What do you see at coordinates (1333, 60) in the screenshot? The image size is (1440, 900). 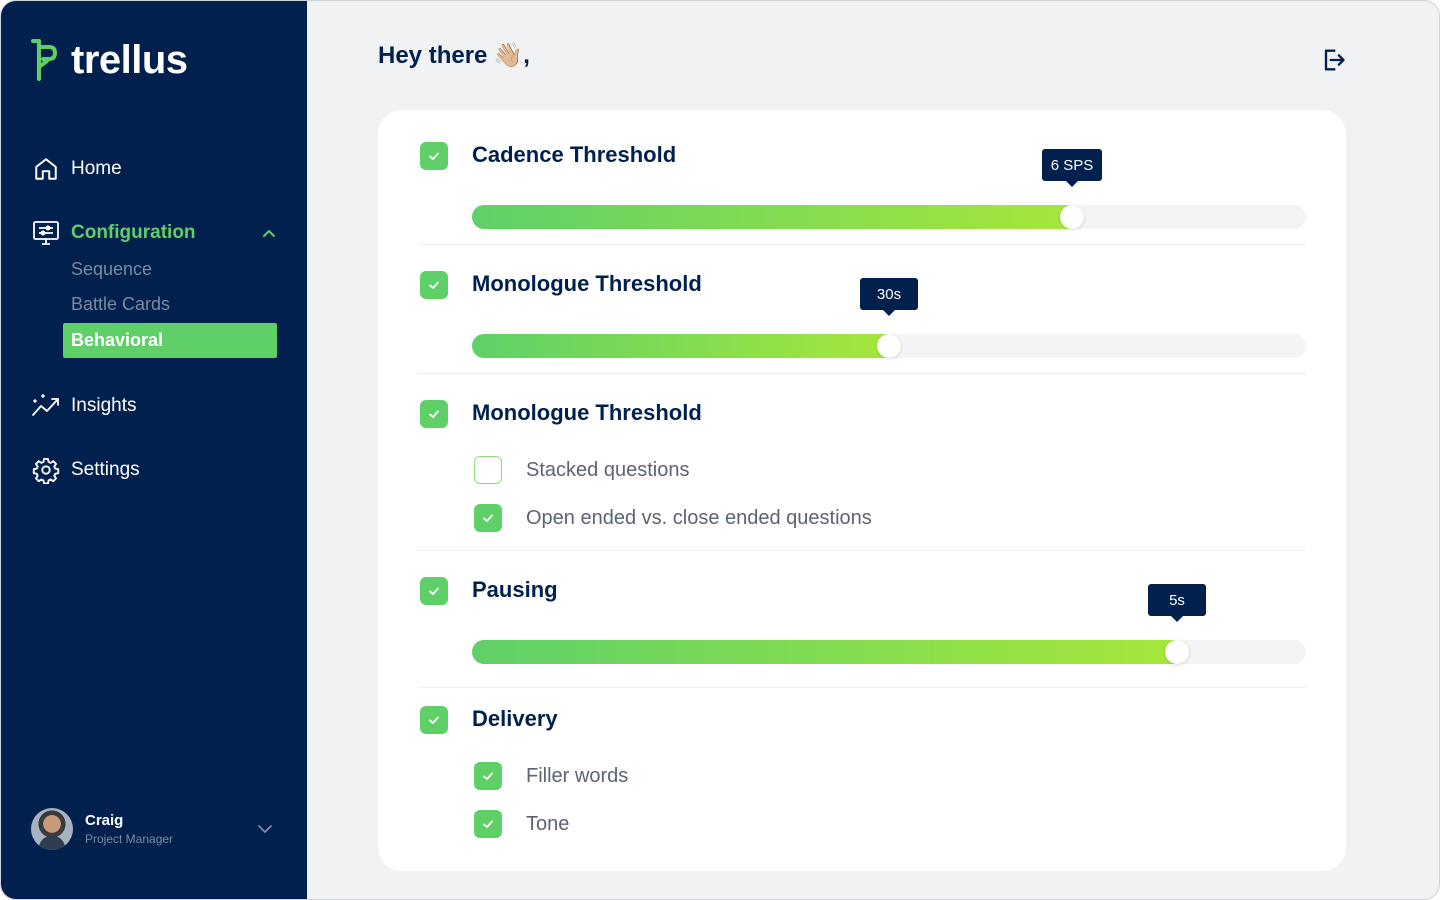 I see `logout-icon` at bounding box center [1333, 60].